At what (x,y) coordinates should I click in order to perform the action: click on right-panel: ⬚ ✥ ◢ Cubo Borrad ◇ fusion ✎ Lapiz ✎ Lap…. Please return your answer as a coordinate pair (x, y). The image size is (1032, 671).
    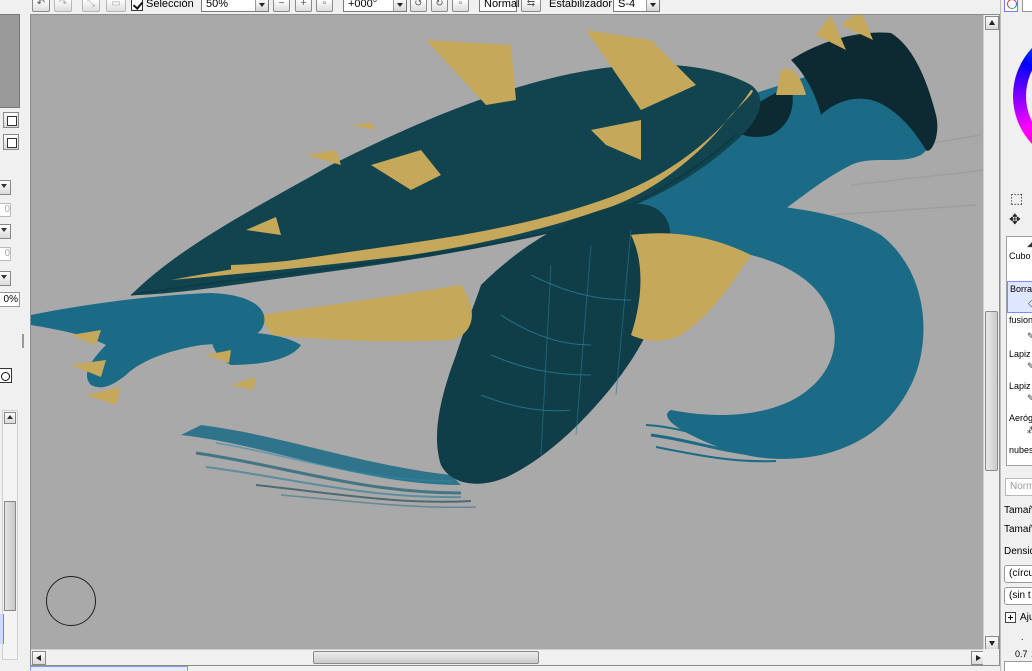
    Looking at the image, I should click on (1016, 335).